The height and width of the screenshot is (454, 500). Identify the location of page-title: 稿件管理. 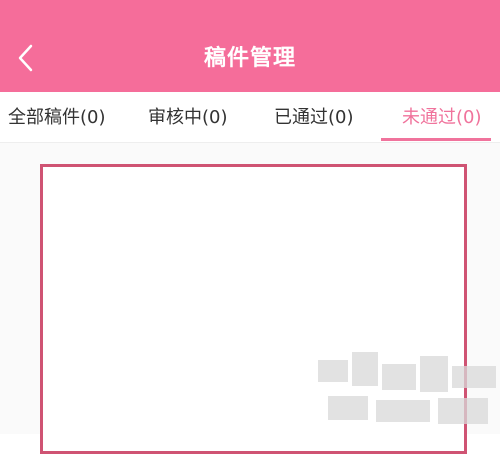
(249, 58).